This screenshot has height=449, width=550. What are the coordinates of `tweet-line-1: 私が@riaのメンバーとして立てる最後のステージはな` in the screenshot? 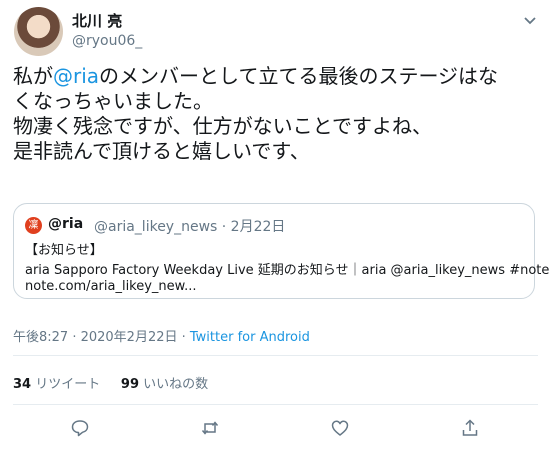 It's located at (256, 76).